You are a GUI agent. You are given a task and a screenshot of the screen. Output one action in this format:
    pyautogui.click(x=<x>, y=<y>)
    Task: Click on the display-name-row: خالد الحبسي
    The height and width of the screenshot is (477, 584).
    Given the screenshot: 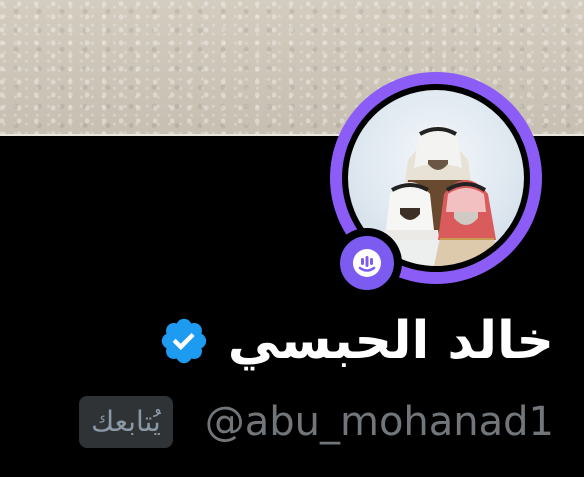 What is the action you would take?
    pyautogui.click(x=356, y=341)
    